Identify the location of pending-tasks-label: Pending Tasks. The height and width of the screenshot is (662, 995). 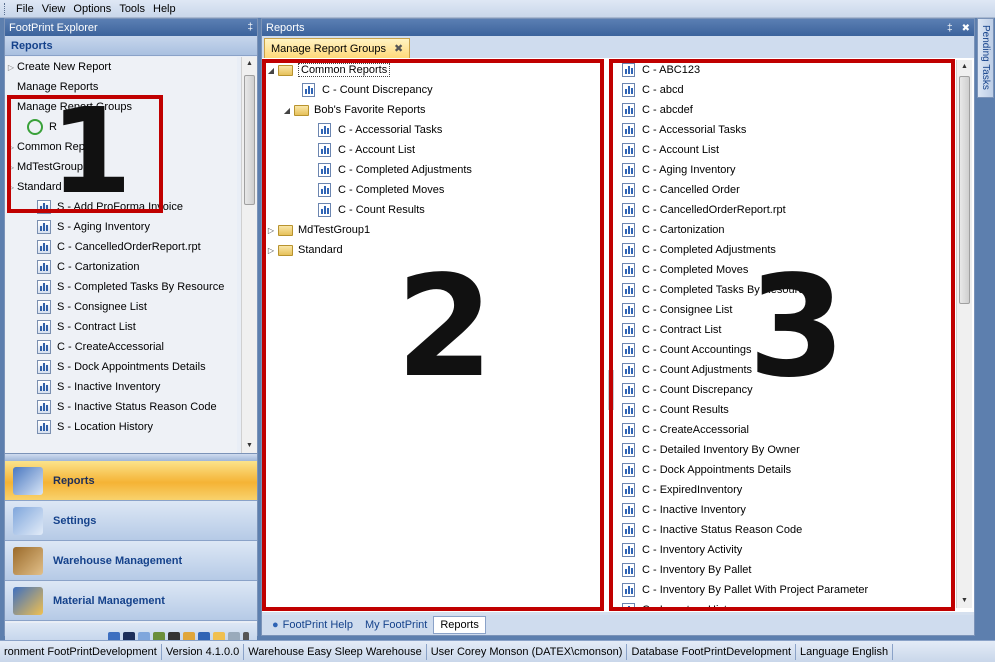
(985, 57).